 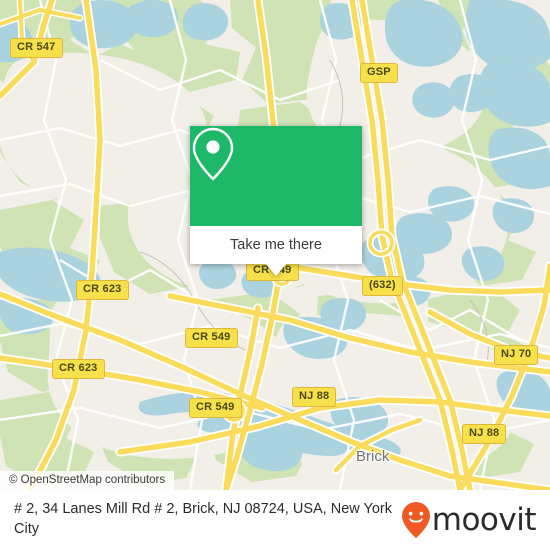 What do you see at coordinates (215, 408) in the screenshot?
I see `map-shield-cr549-south: CR 549` at bounding box center [215, 408].